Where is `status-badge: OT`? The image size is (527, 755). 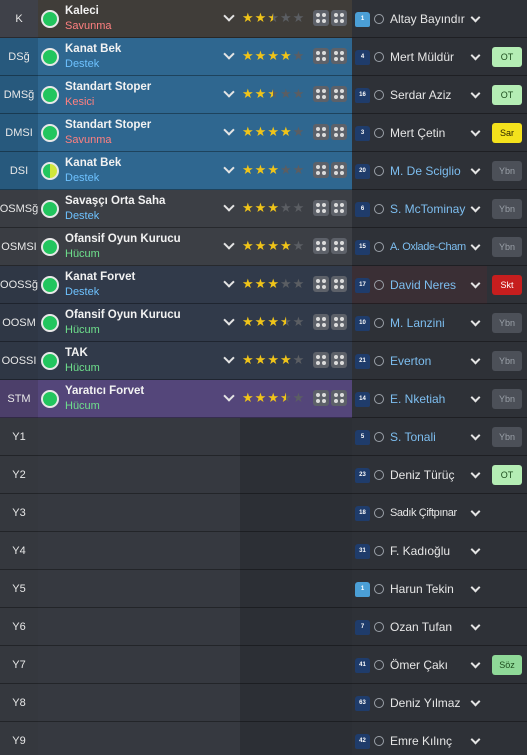
status-badge: OT is located at coordinates (507, 95).